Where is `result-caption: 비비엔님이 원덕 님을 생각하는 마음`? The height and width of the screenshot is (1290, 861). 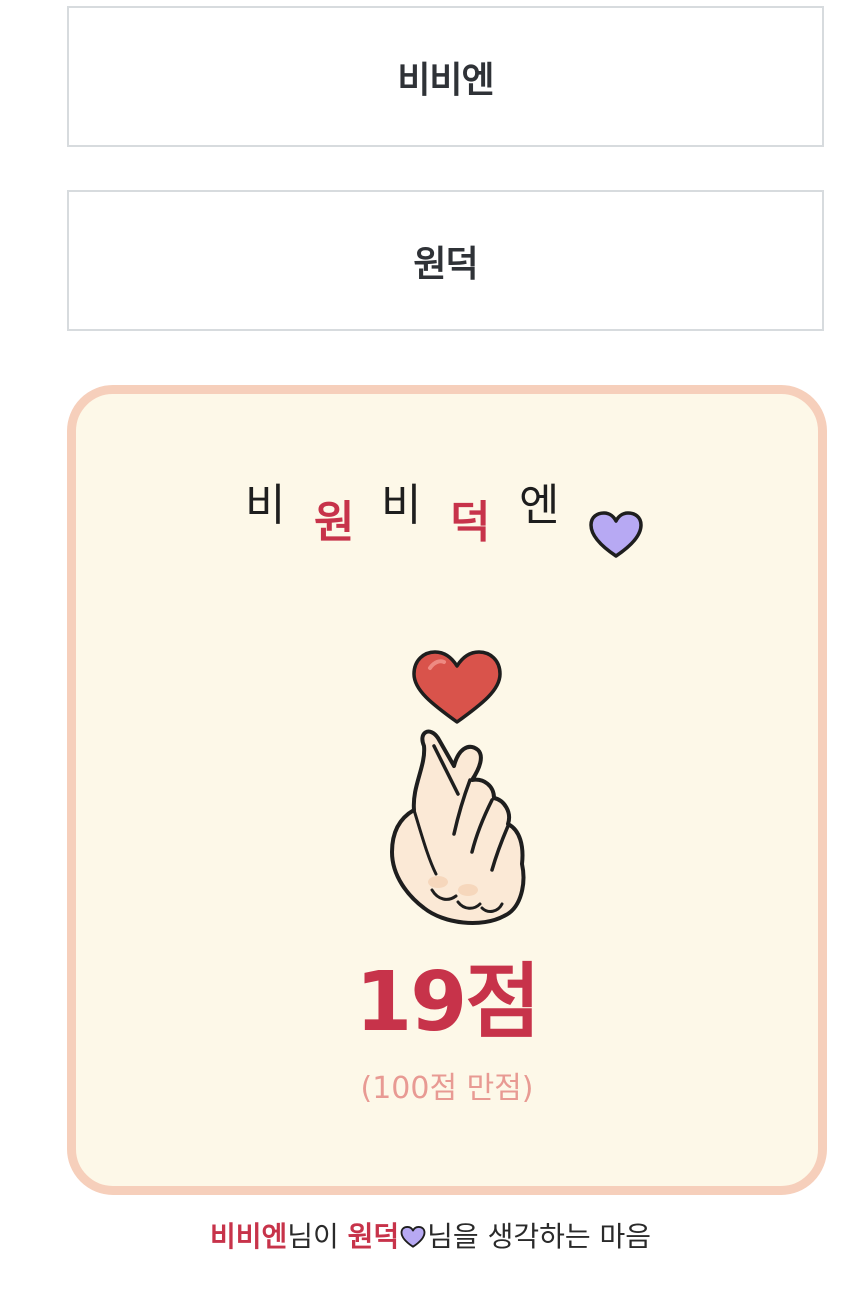
result-caption: 비비엔님이 원덕 님을 생각하는 마음 is located at coordinates (430, 1237).